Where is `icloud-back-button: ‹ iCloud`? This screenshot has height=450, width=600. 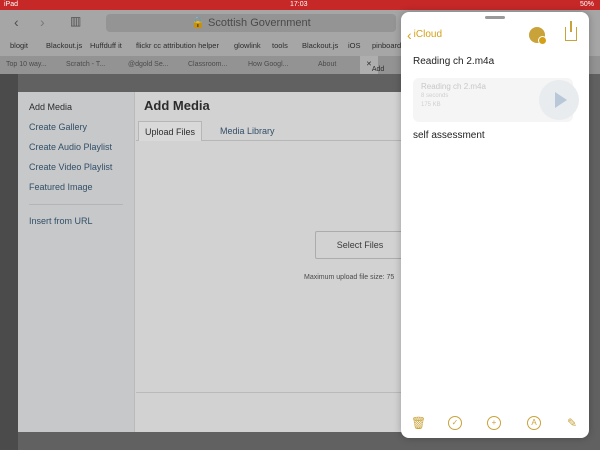
icloud-back-button: ‹ iCloud is located at coordinates (425, 34).